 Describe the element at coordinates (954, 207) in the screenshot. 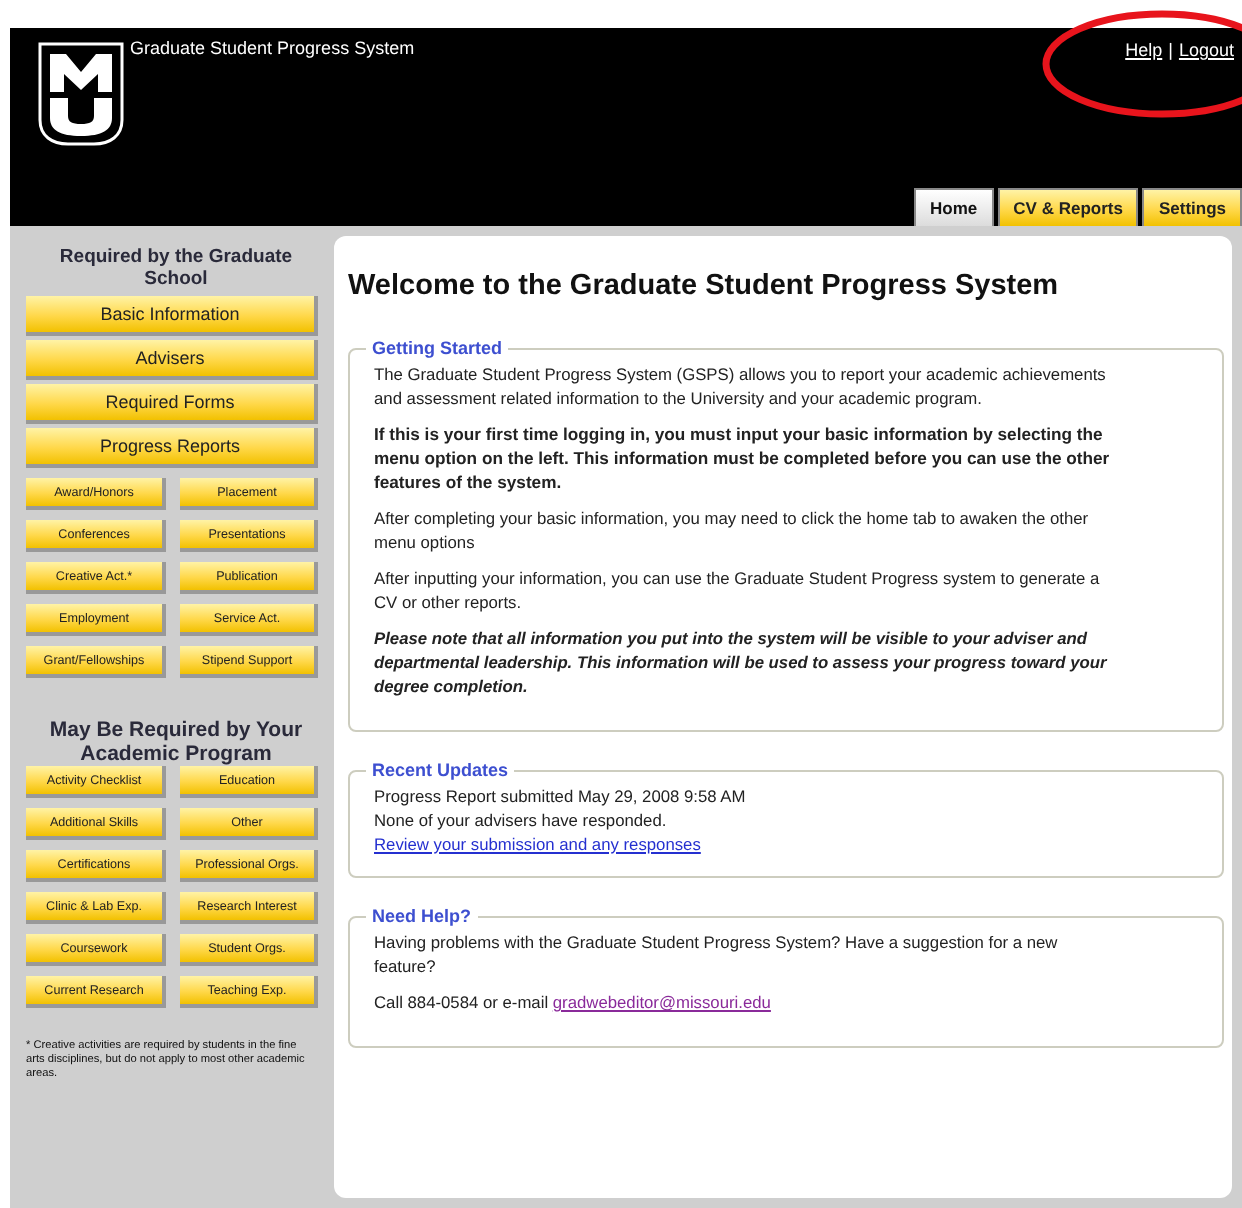

I see `nav-tab: Home` at that location.